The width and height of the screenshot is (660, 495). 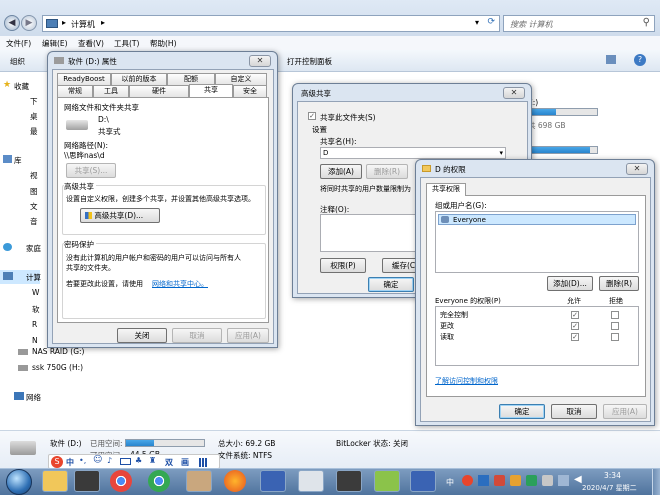 I want to click on network-sharing-center-link: 网络和共享中心。, so click(x=180, y=284).